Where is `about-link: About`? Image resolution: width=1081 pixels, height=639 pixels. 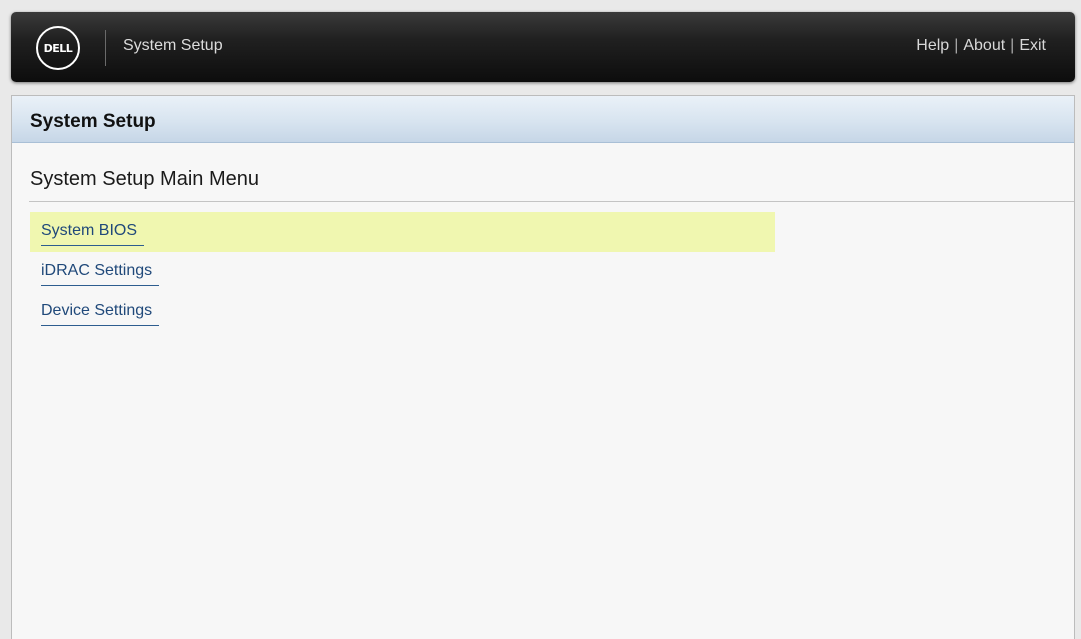 about-link: About is located at coordinates (984, 46).